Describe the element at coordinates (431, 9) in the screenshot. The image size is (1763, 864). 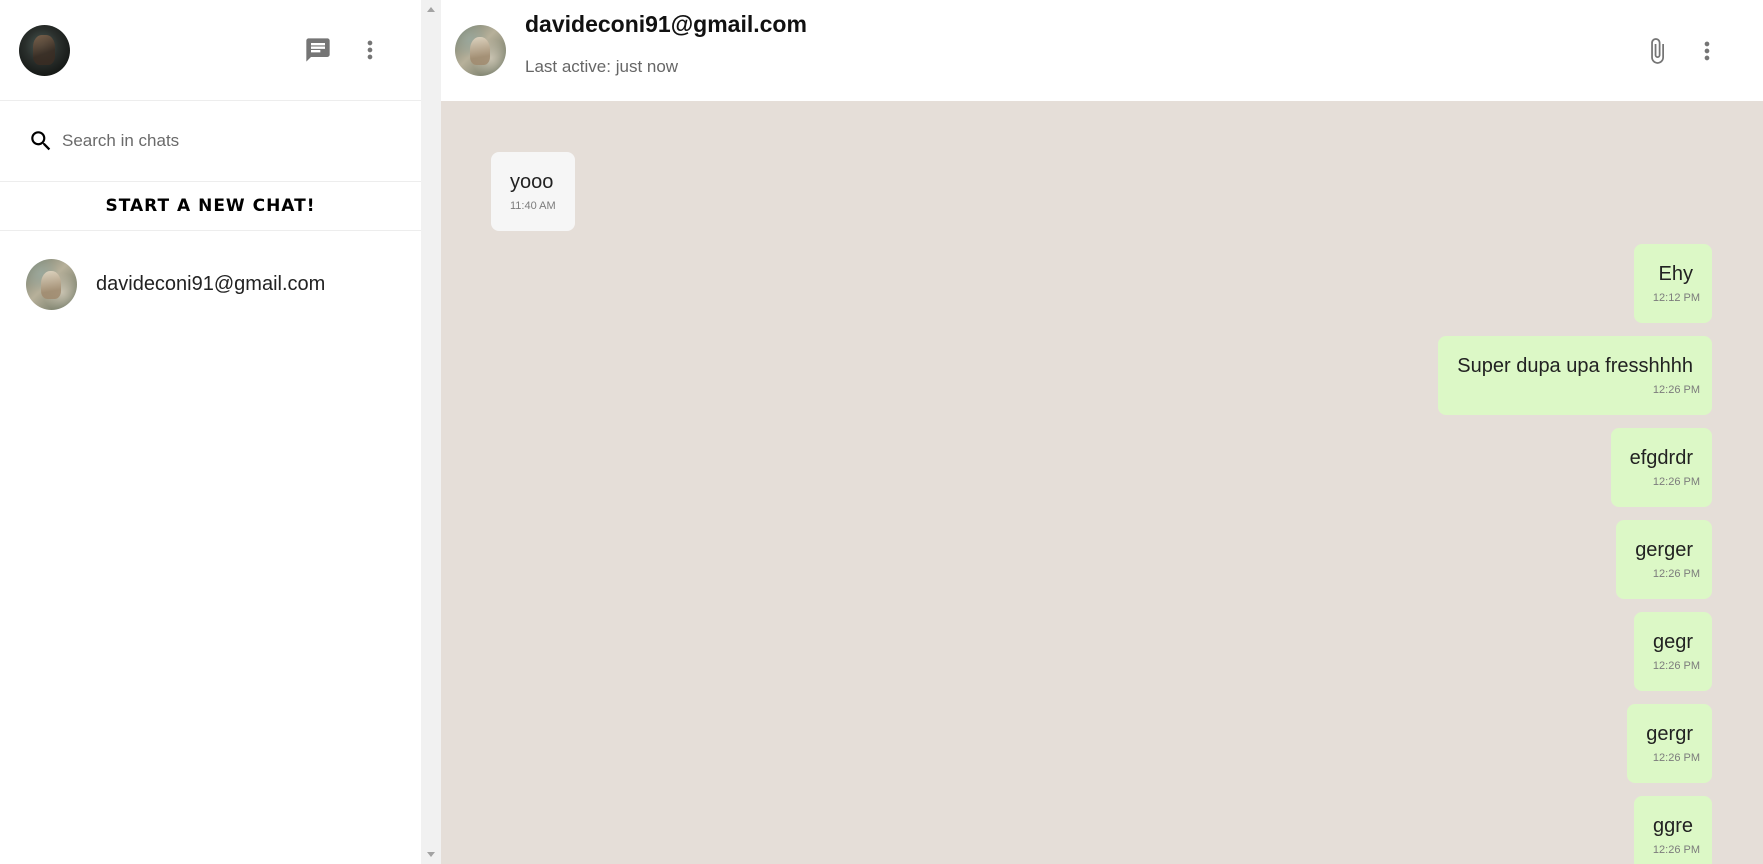
I see `scroll-up-arrow` at that location.